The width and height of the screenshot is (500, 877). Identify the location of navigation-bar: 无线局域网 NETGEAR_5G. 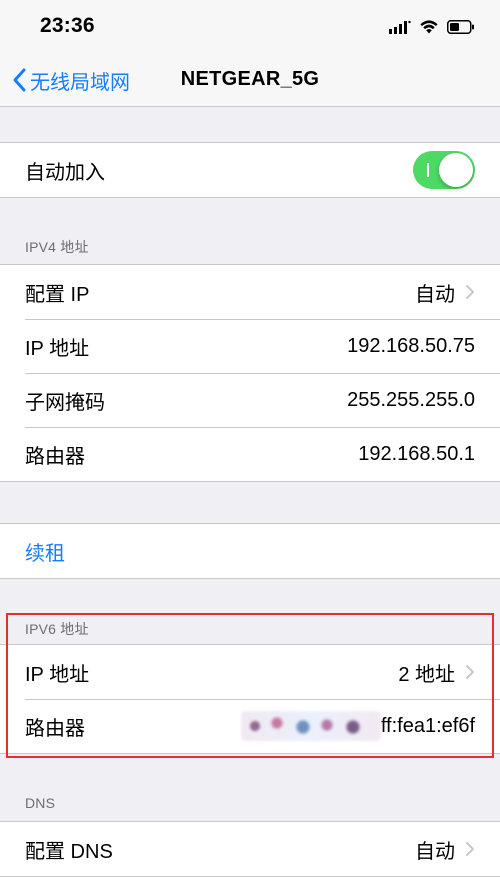
(250, 80).